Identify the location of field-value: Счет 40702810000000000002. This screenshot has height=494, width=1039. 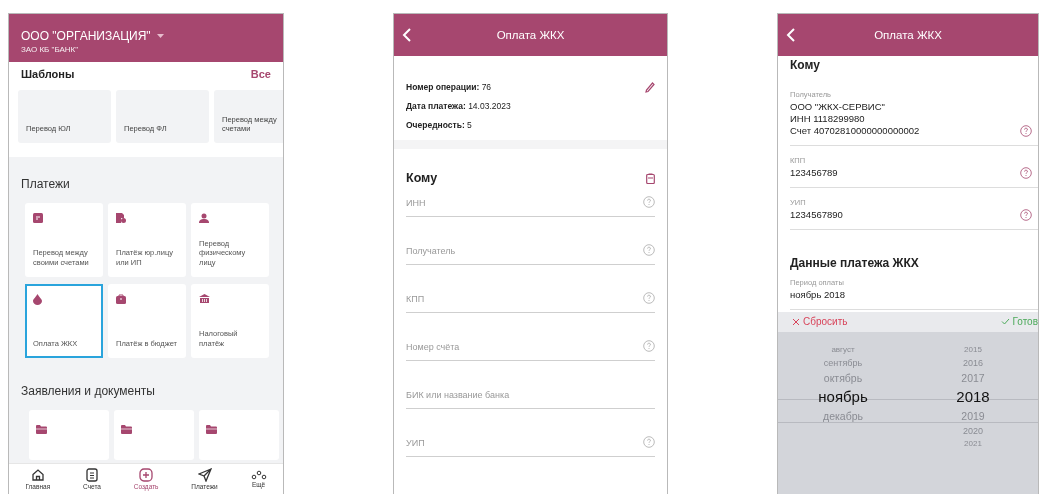
(855, 131).